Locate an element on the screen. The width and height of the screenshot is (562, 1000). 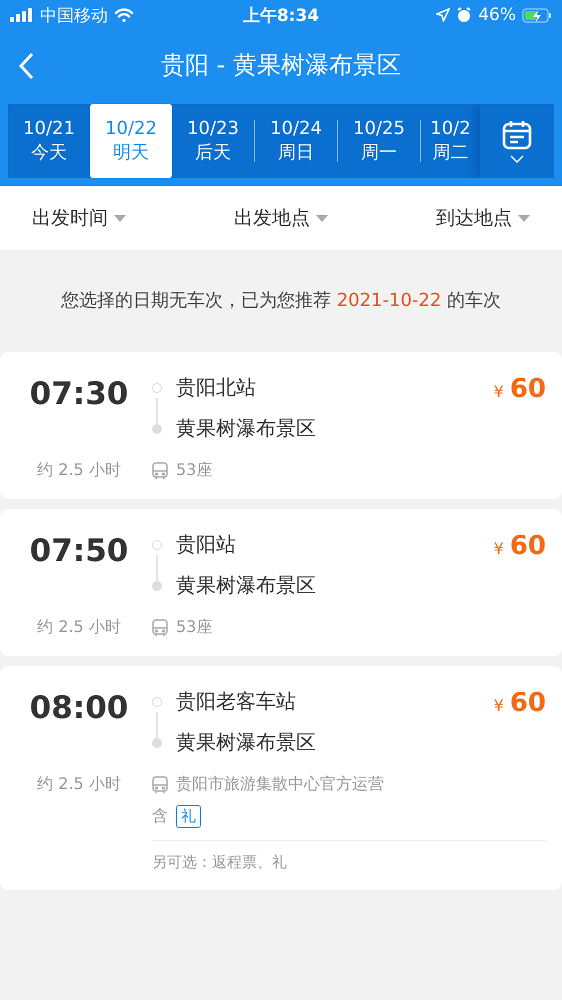
status-time: 上午8:34 is located at coordinates (281, 15).